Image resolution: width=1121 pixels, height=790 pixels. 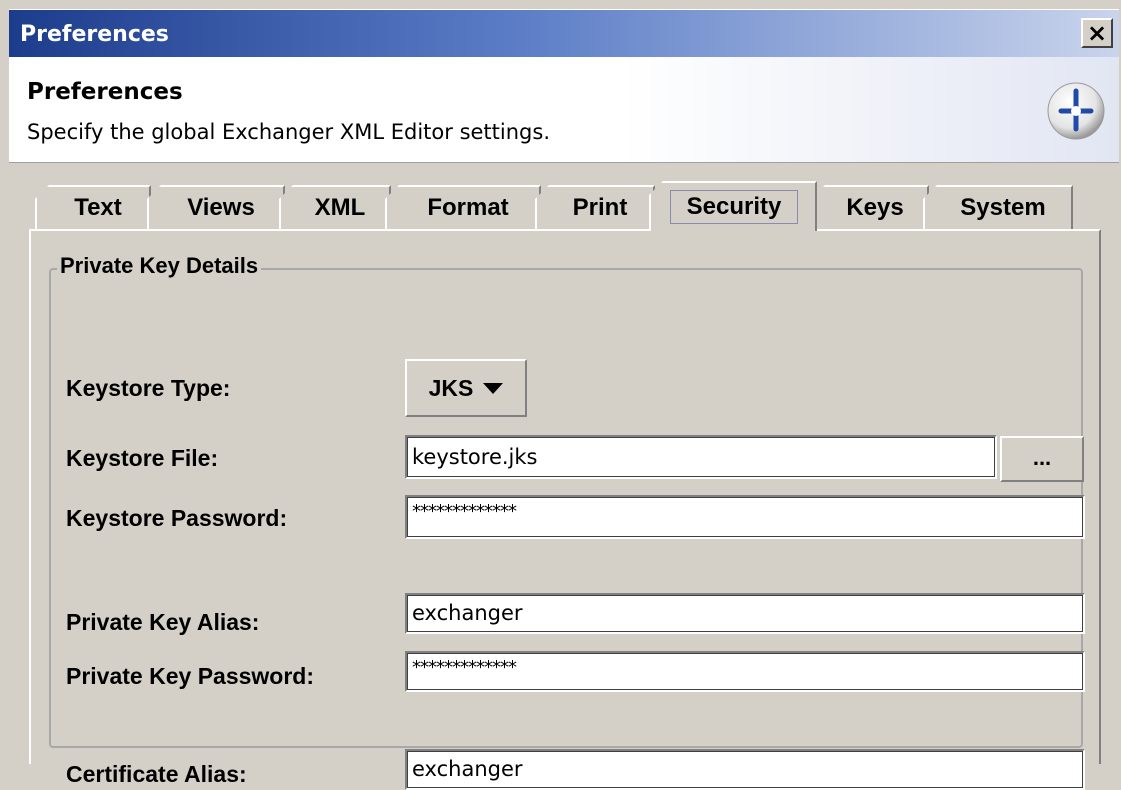 What do you see at coordinates (745, 769) in the screenshot?
I see `certificate-alias-field: exchanger` at bounding box center [745, 769].